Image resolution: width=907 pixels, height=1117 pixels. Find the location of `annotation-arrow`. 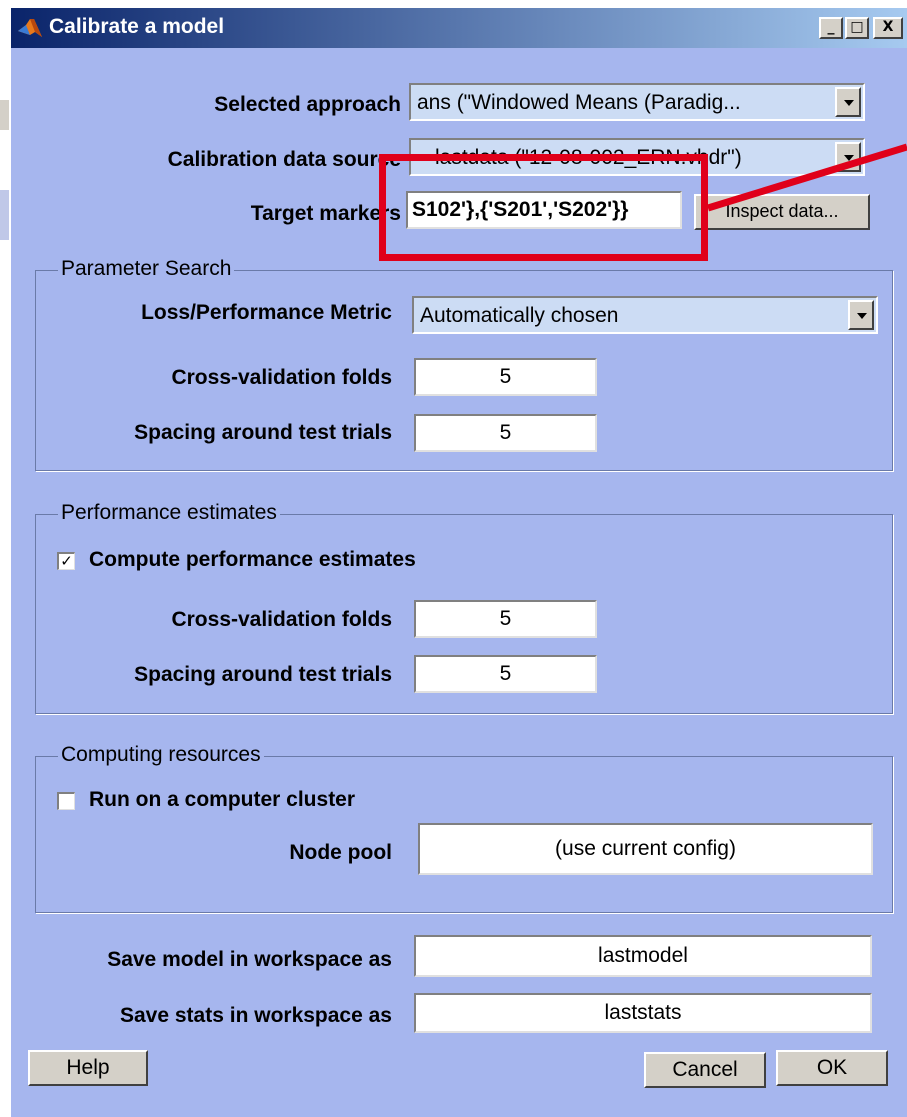

annotation-arrow is located at coordinates (806, 177).